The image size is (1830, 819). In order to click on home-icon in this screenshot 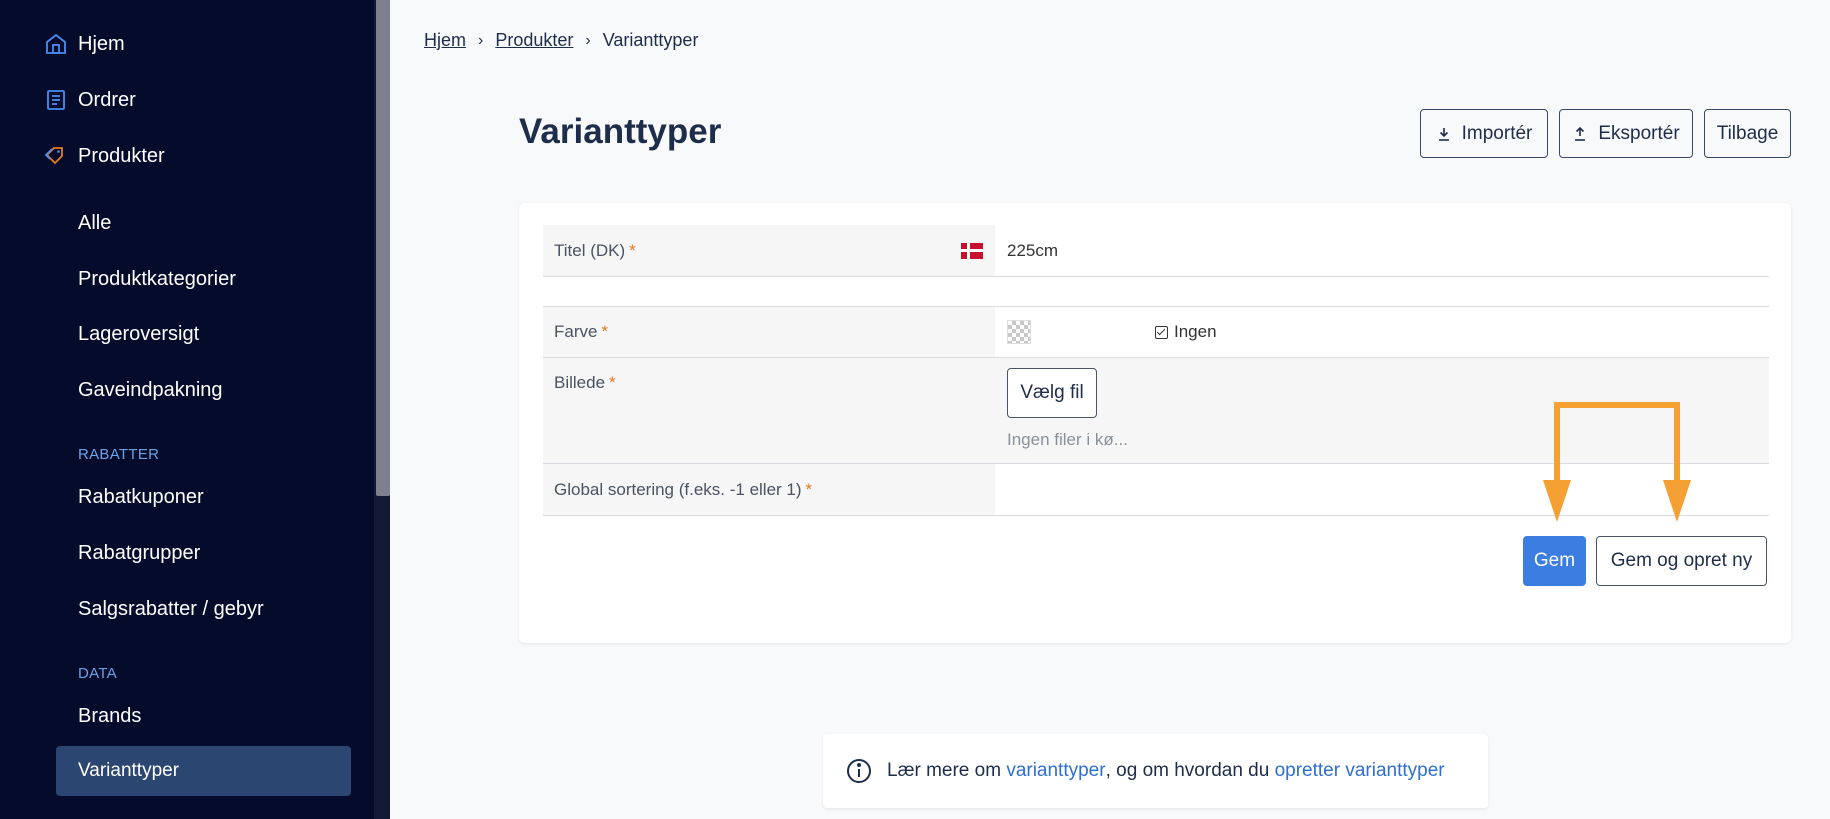, I will do `click(56, 43)`.